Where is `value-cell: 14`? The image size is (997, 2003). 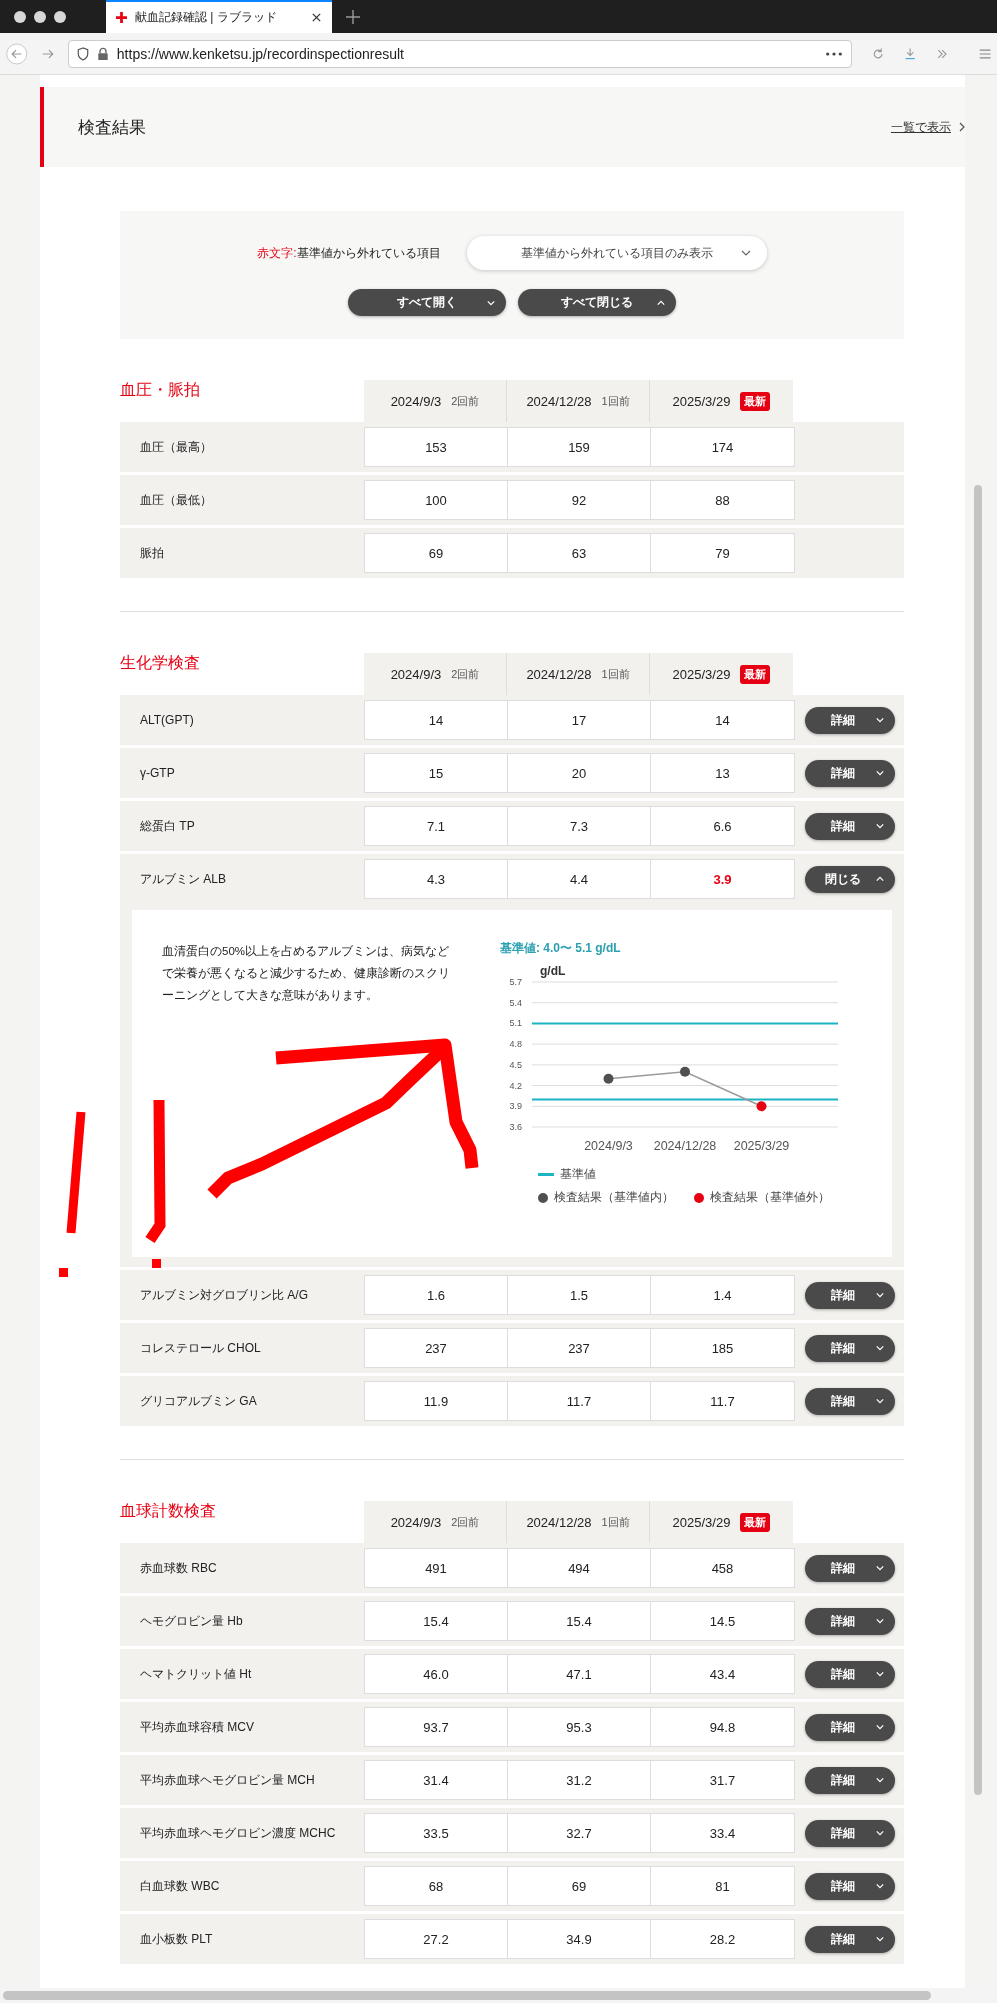 value-cell: 14 is located at coordinates (436, 720).